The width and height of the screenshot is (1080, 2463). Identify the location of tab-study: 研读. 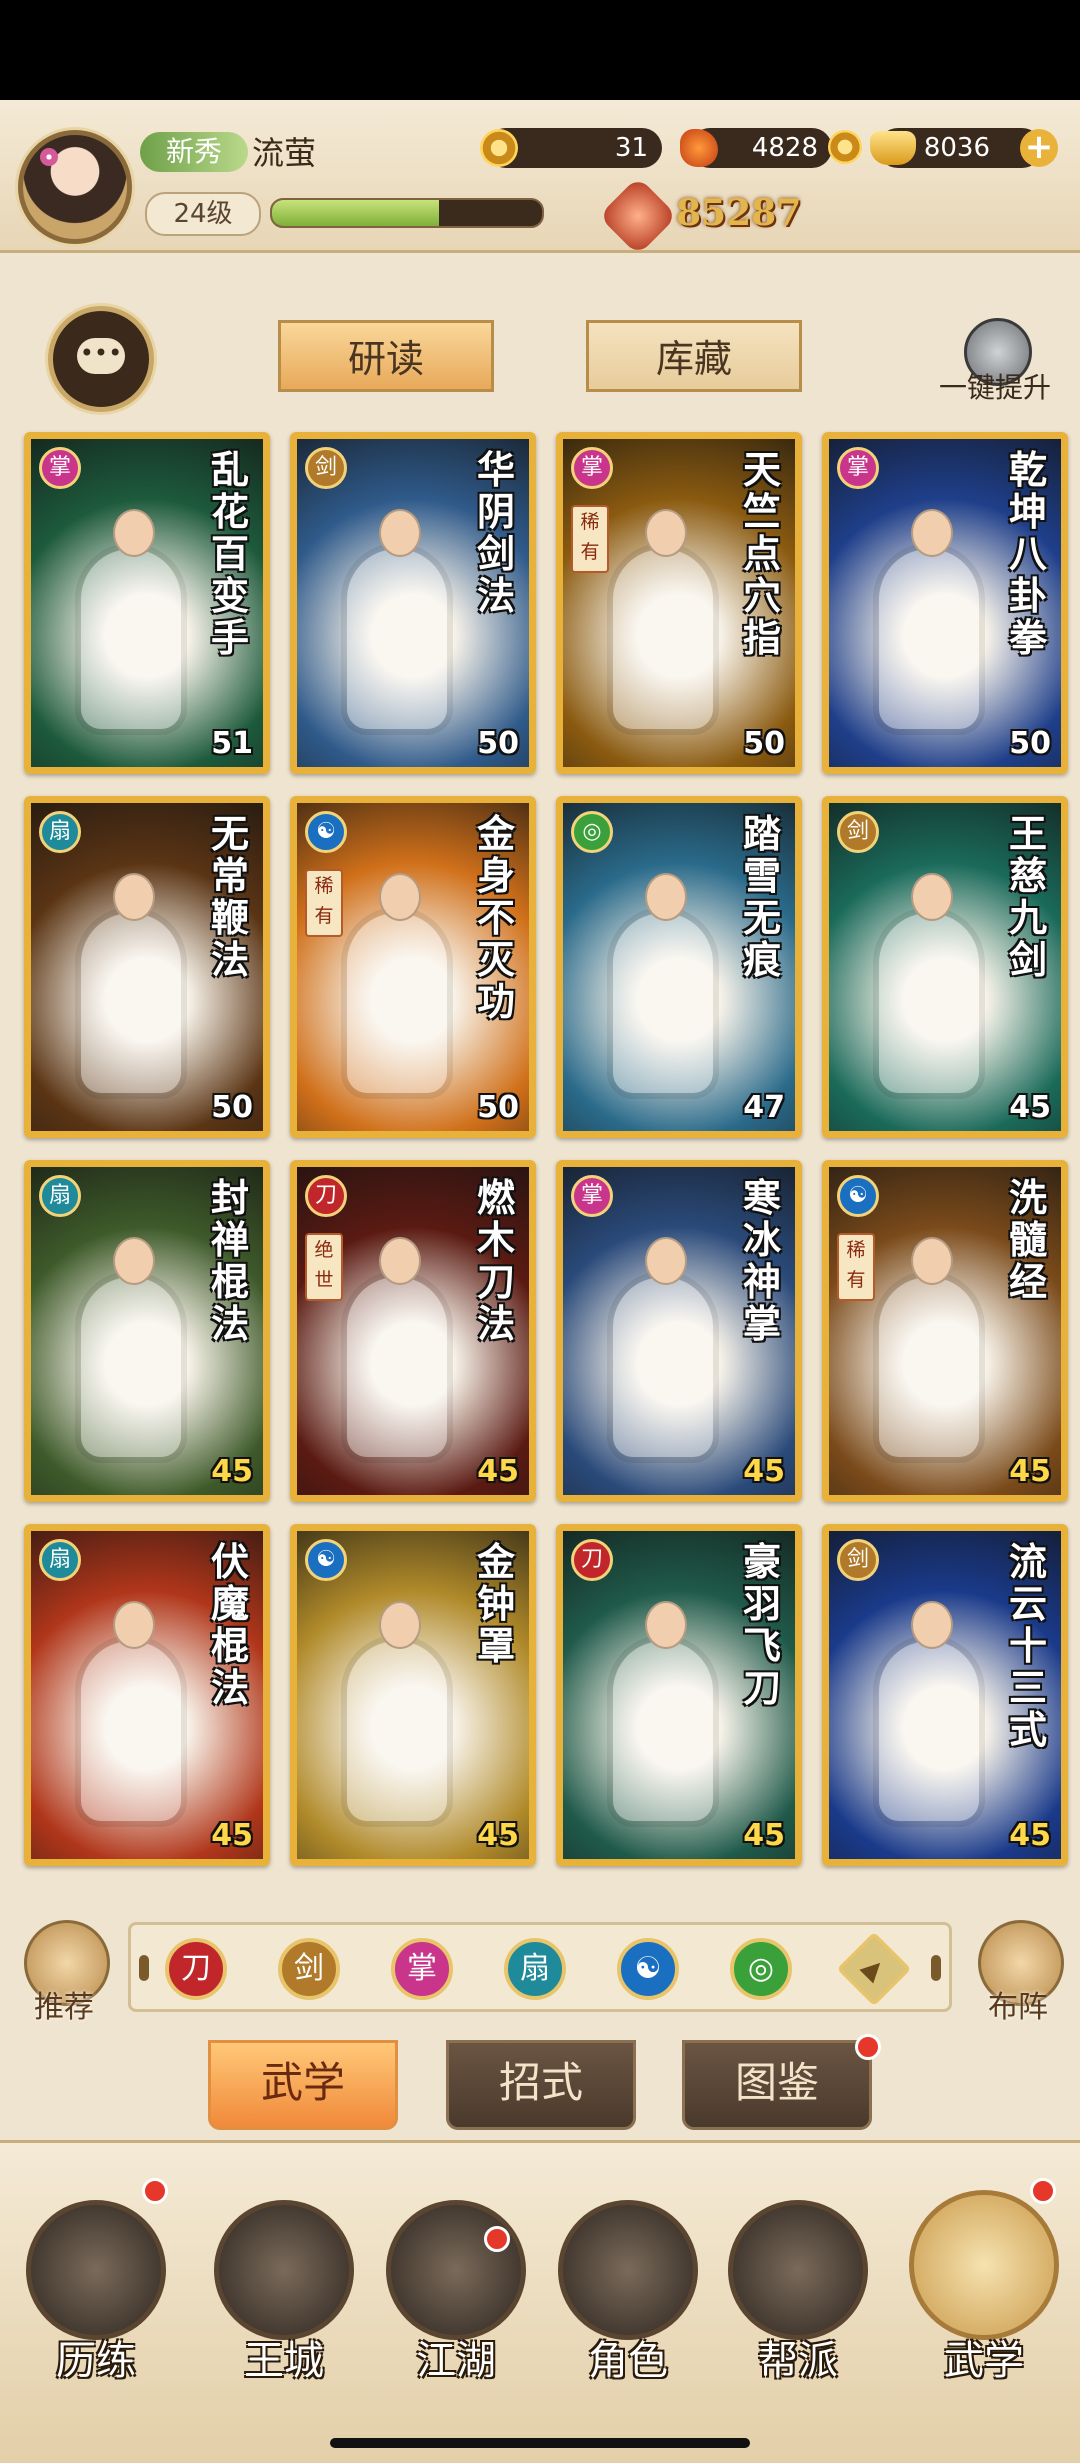
(386, 356).